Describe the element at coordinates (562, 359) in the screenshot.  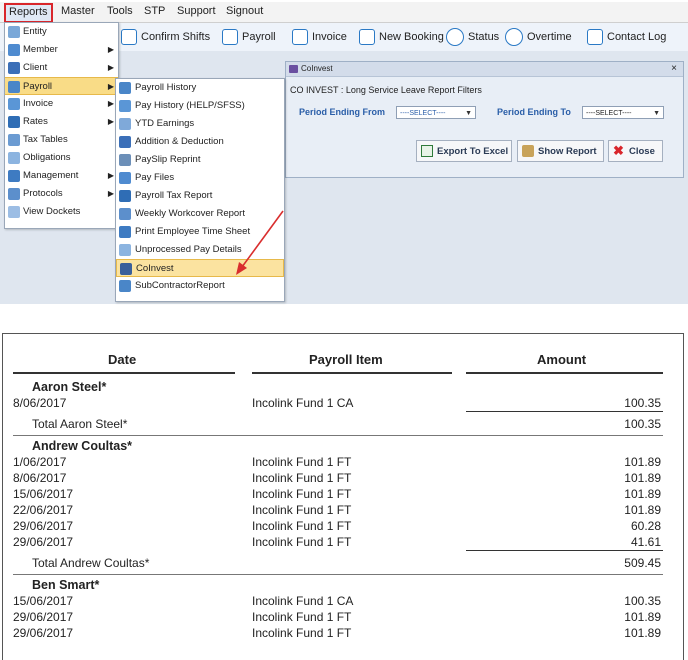
I see `column-header-amount: Amount` at that location.